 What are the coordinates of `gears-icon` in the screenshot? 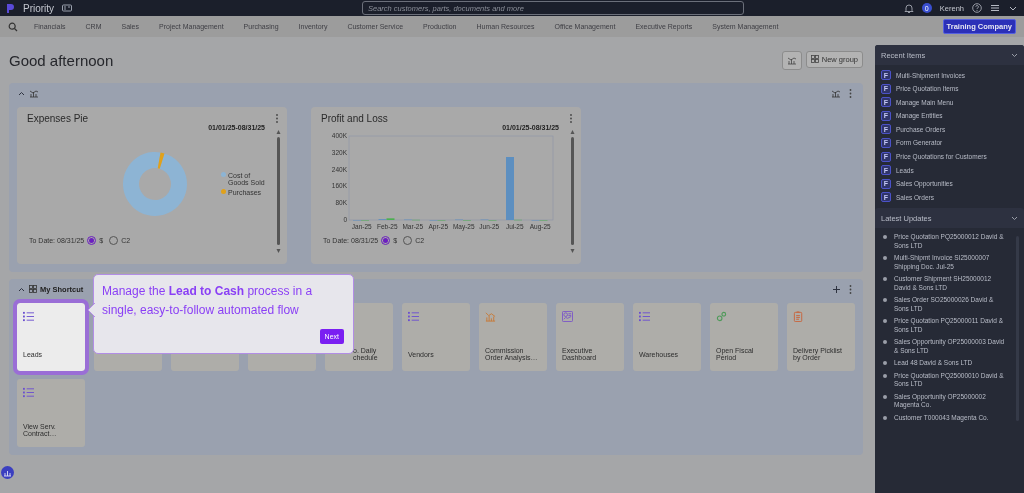 It's located at (721, 316).